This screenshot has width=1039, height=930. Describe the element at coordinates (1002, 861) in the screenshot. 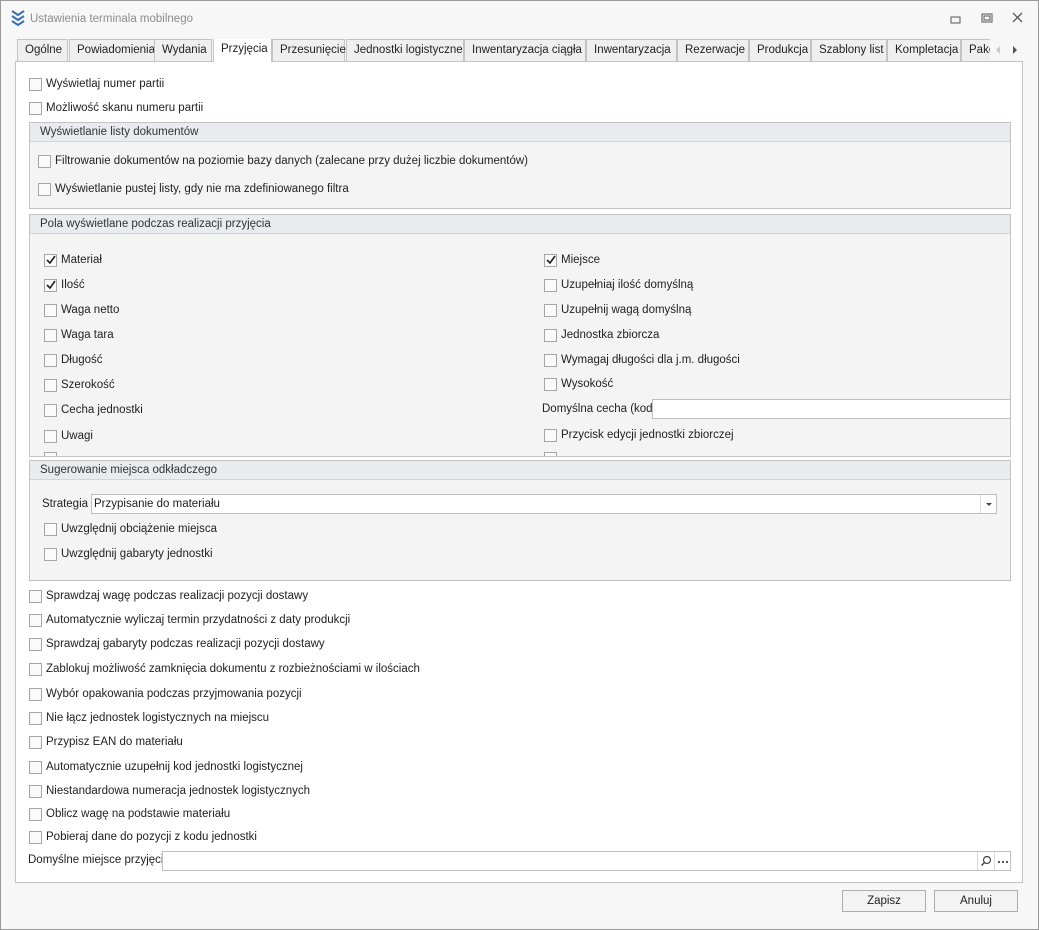

I see `ellipsis-icon` at that location.